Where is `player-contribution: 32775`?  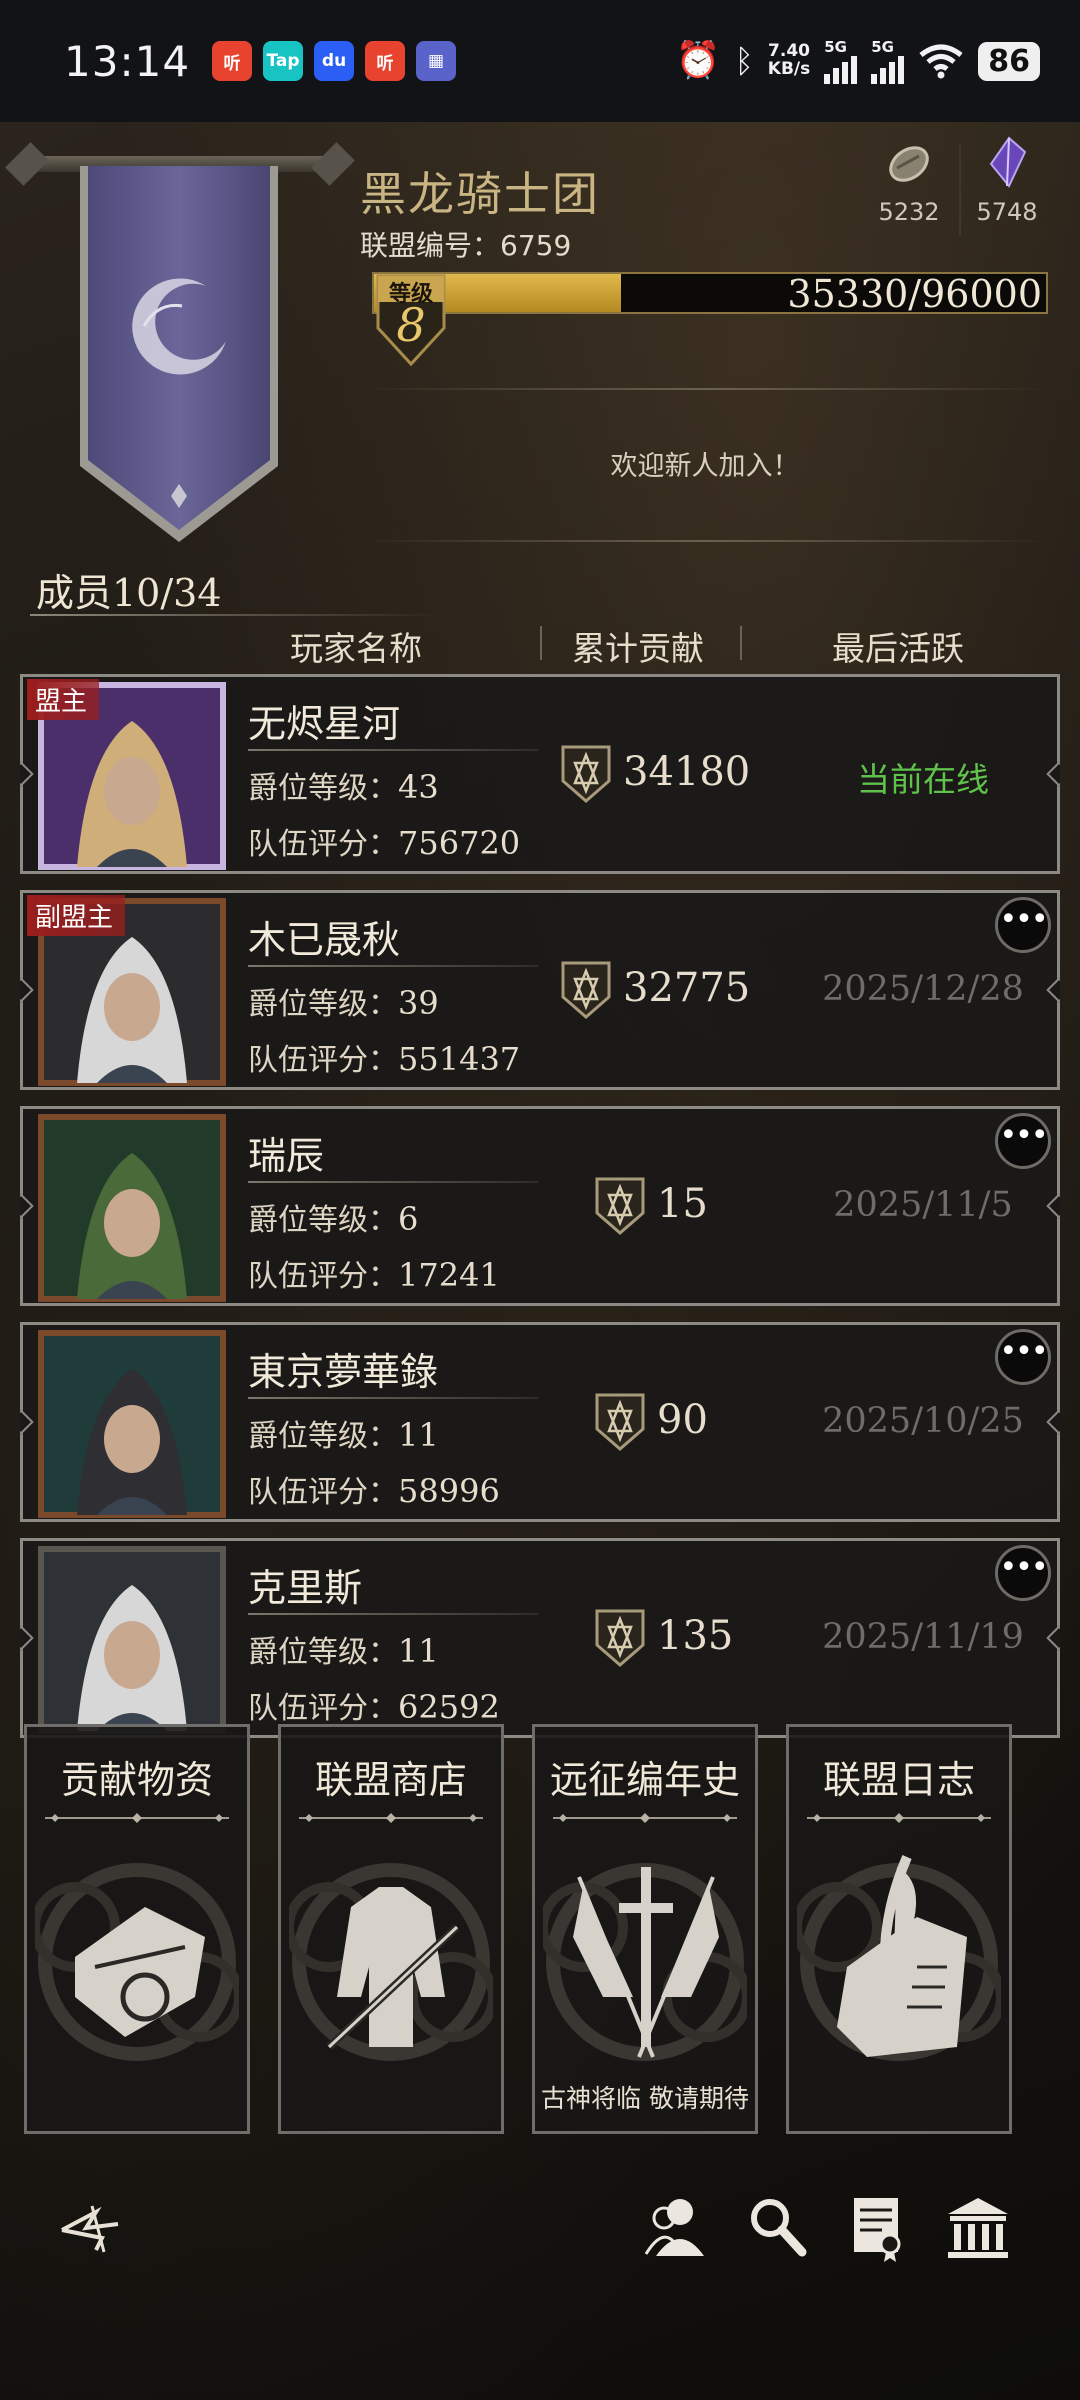 player-contribution: 32775 is located at coordinates (687, 988).